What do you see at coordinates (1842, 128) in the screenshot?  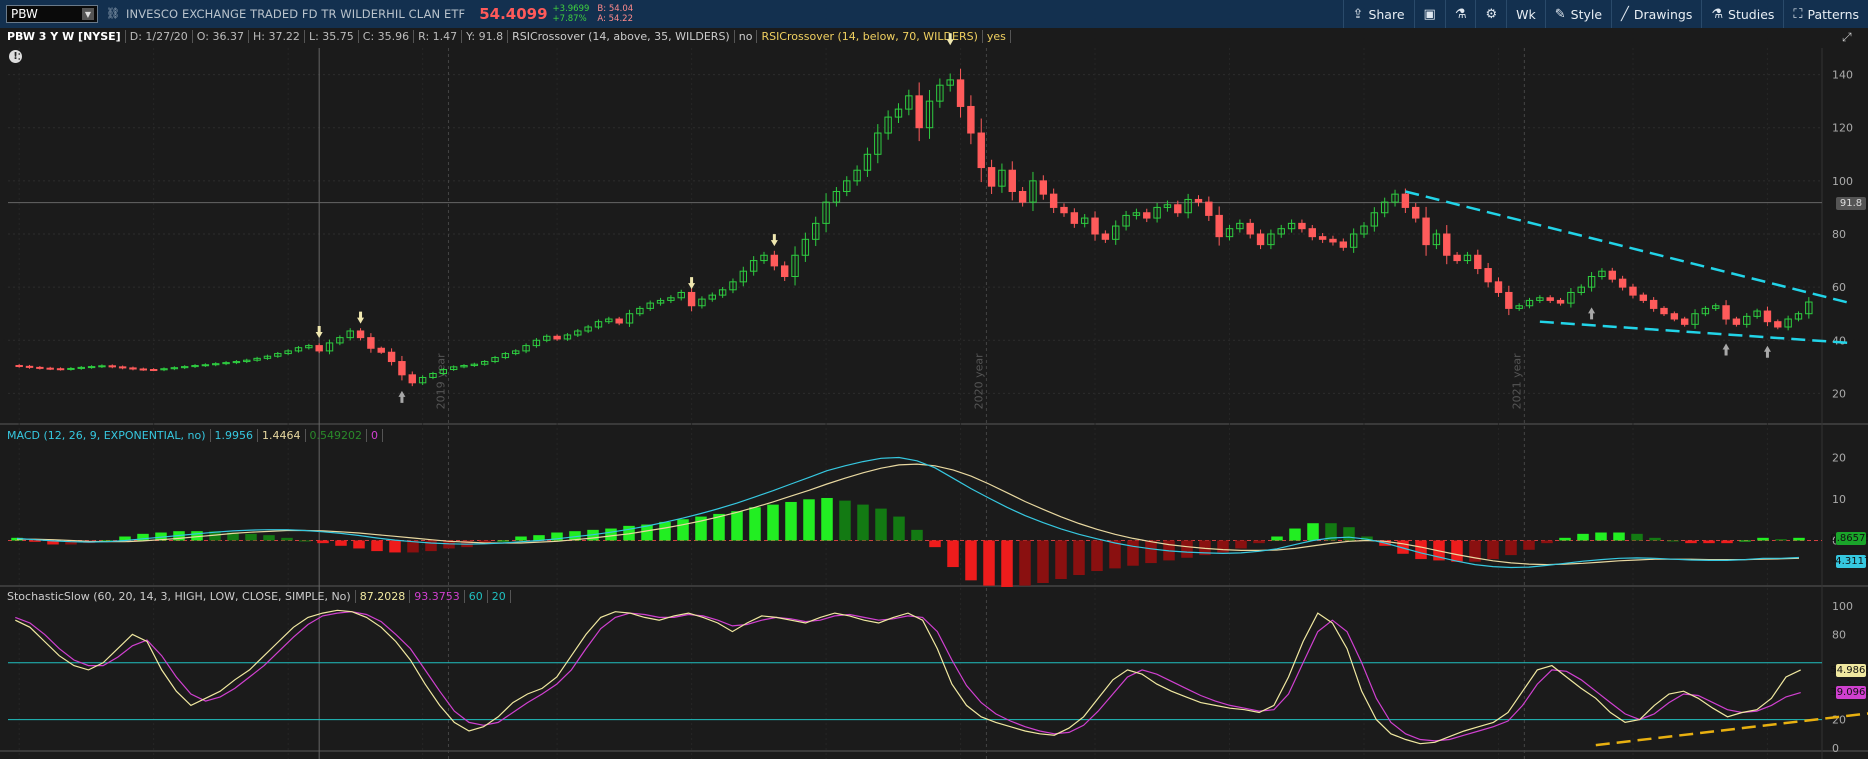 I see `price-tick-label: 120` at bounding box center [1842, 128].